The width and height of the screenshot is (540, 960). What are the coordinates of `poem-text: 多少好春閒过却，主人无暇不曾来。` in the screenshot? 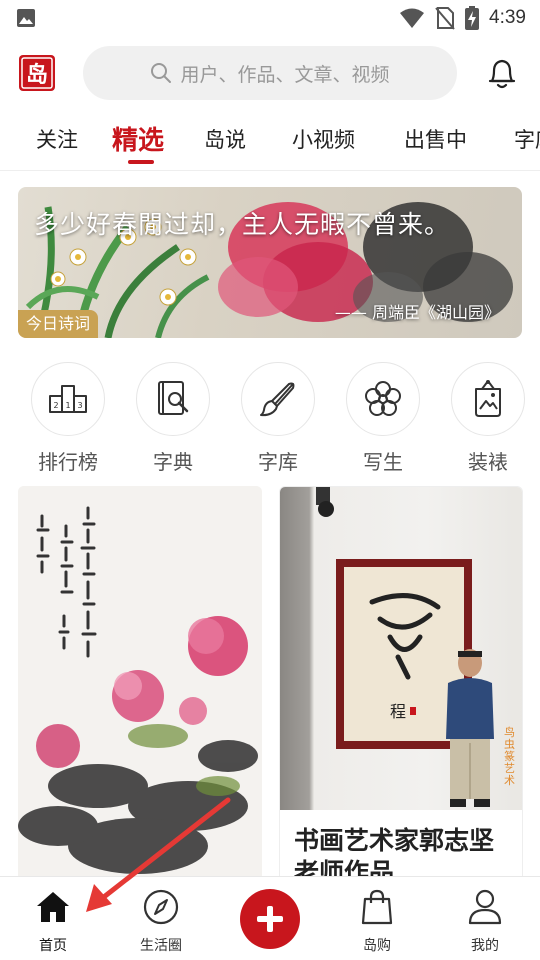 It's located at (242, 224).